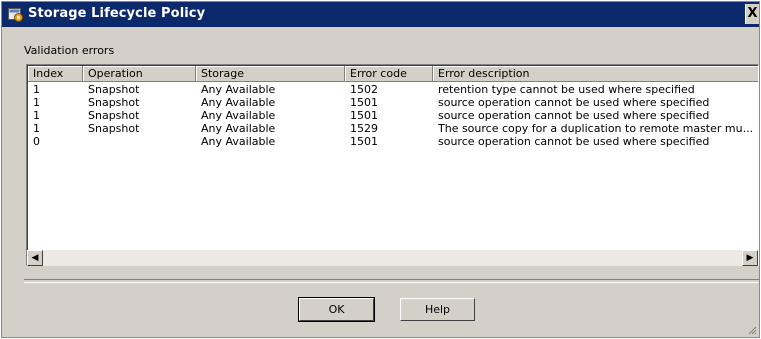 The width and height of the screenshot is (761, 339). Describe the element at coordinates (364, 128) in the screenshot. I see `cell-error-code: 1529` at that location.